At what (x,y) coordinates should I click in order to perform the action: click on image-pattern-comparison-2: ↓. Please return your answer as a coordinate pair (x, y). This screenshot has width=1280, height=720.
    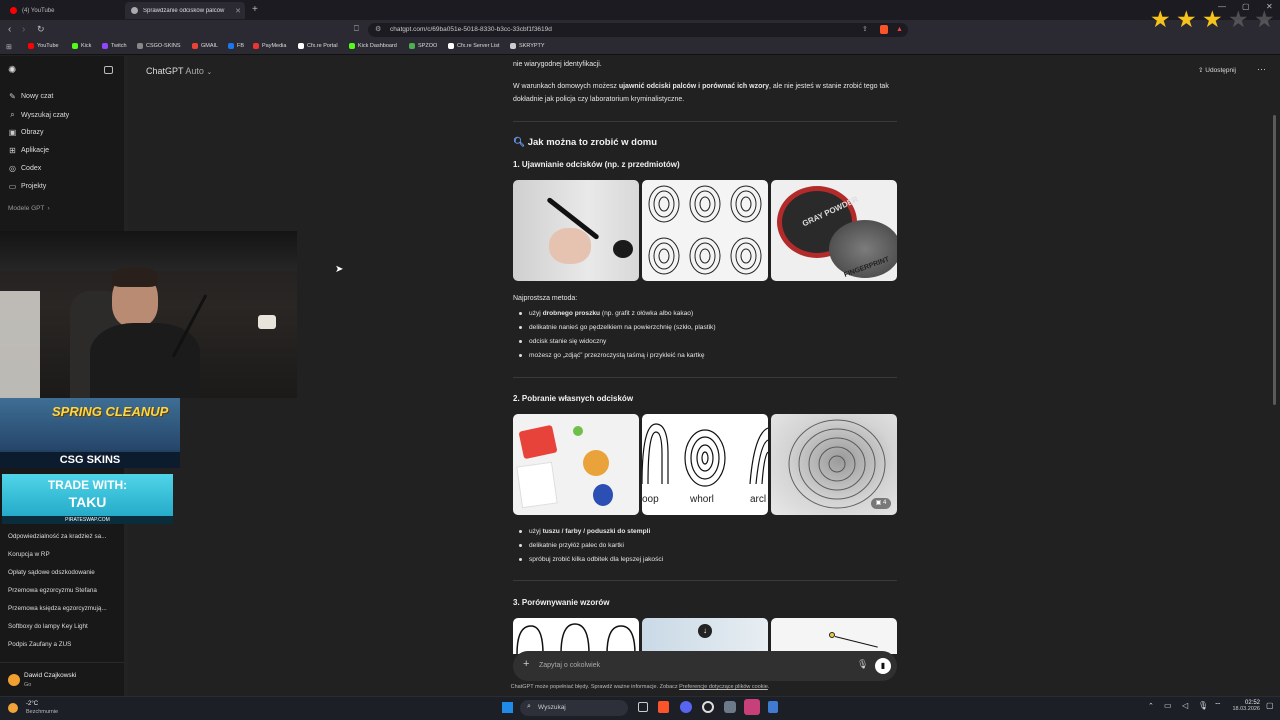
    Looking at the image, I should click on (705, 636).